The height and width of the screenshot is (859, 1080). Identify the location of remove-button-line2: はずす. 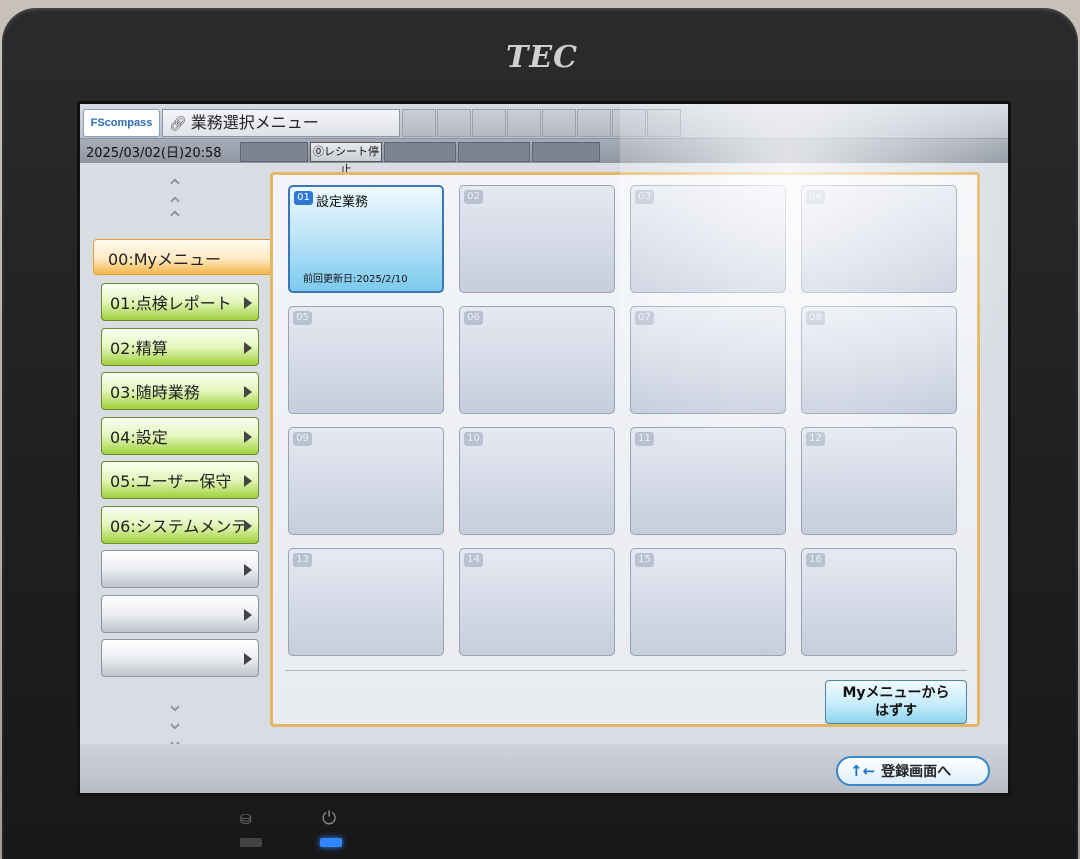
(896, 711).